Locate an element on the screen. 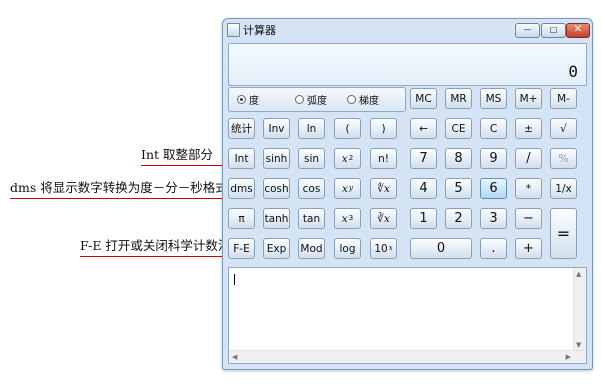 The height and width of the screenshot is (386, 601). horizontal-scrollbar: ◀ ▶ is located at coordinates (407, 356).